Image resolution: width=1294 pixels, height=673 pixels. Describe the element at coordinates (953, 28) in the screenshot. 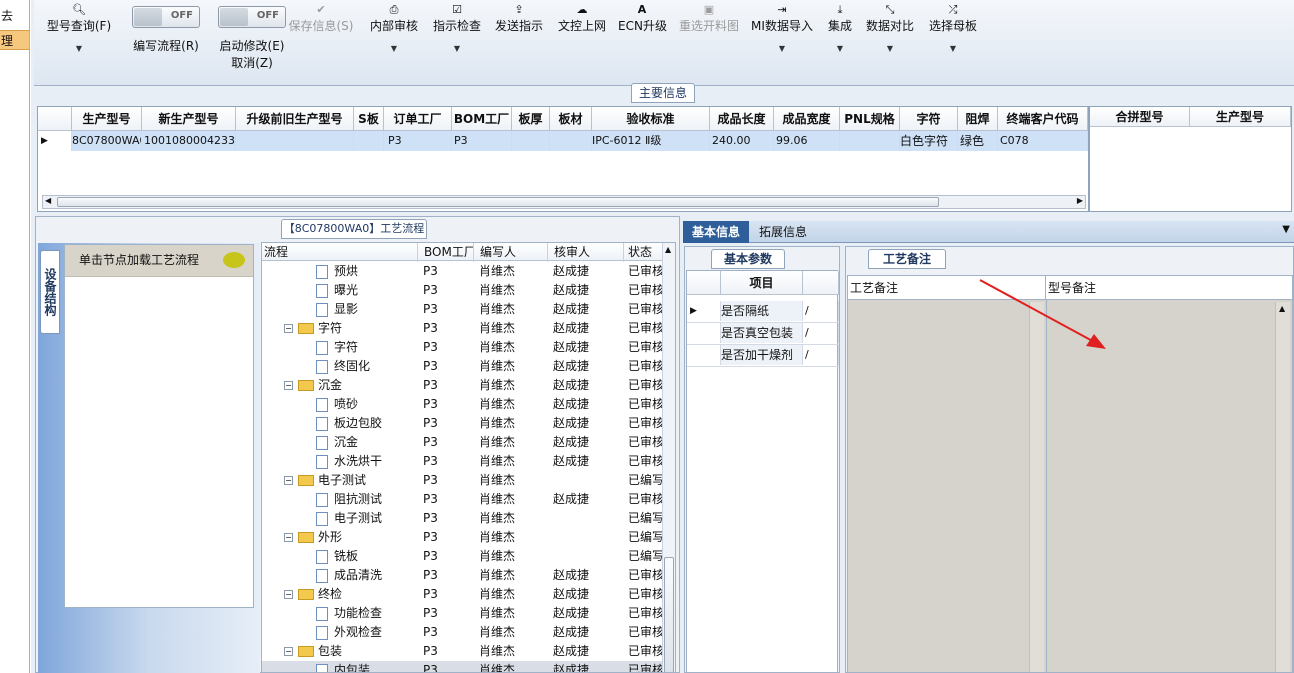

I see `mother-button: ⤮ 选择母板 ▼` at that location.